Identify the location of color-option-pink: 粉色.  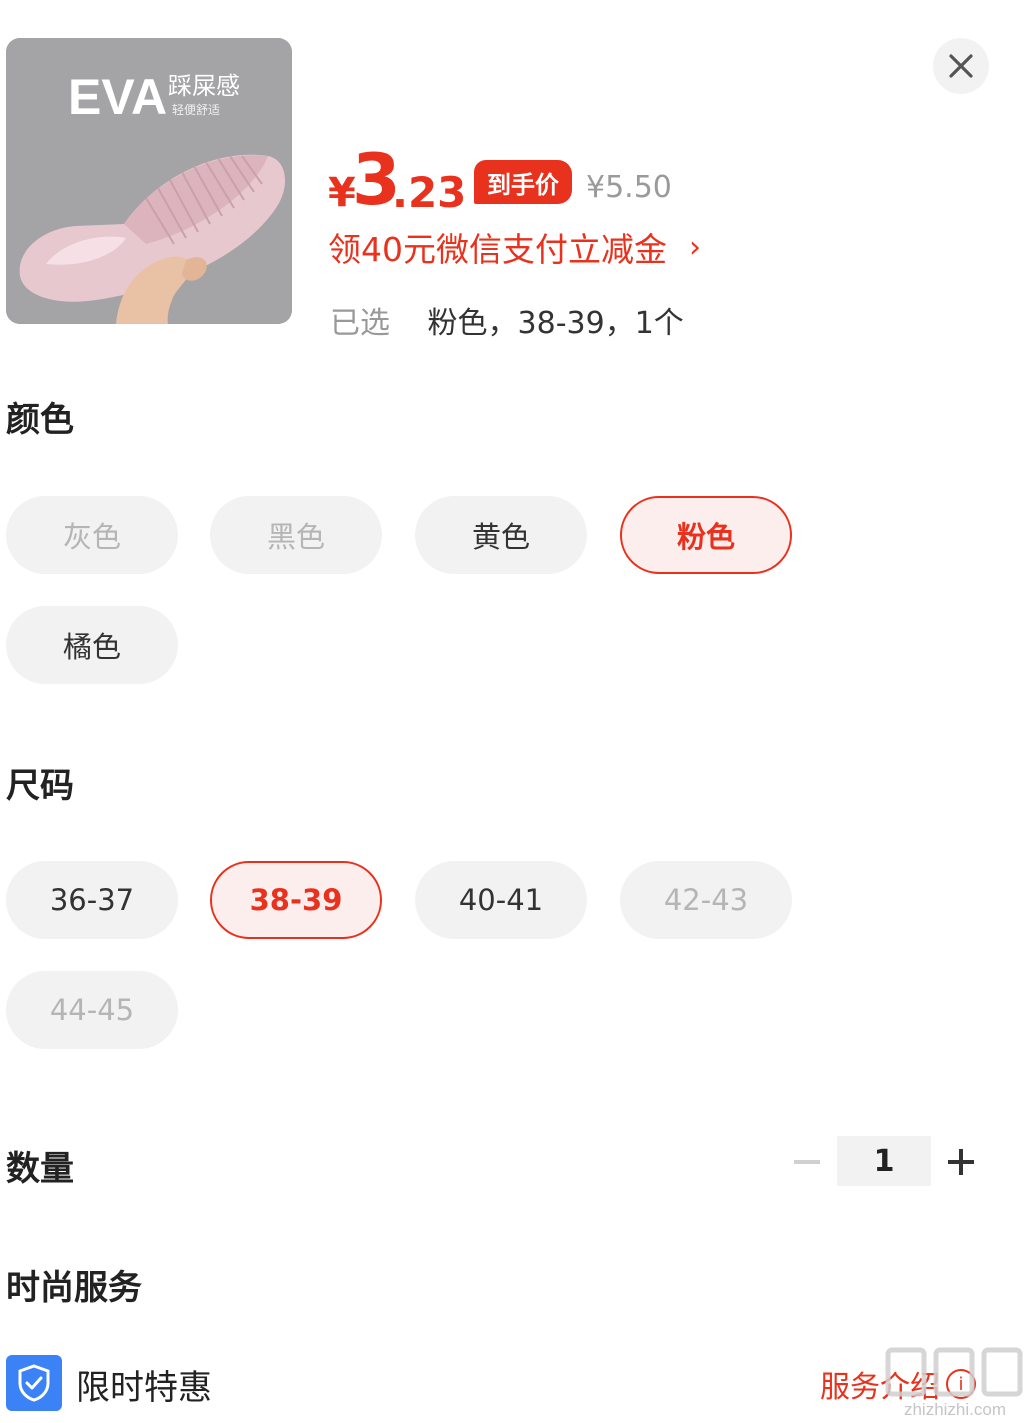
(706, 535).